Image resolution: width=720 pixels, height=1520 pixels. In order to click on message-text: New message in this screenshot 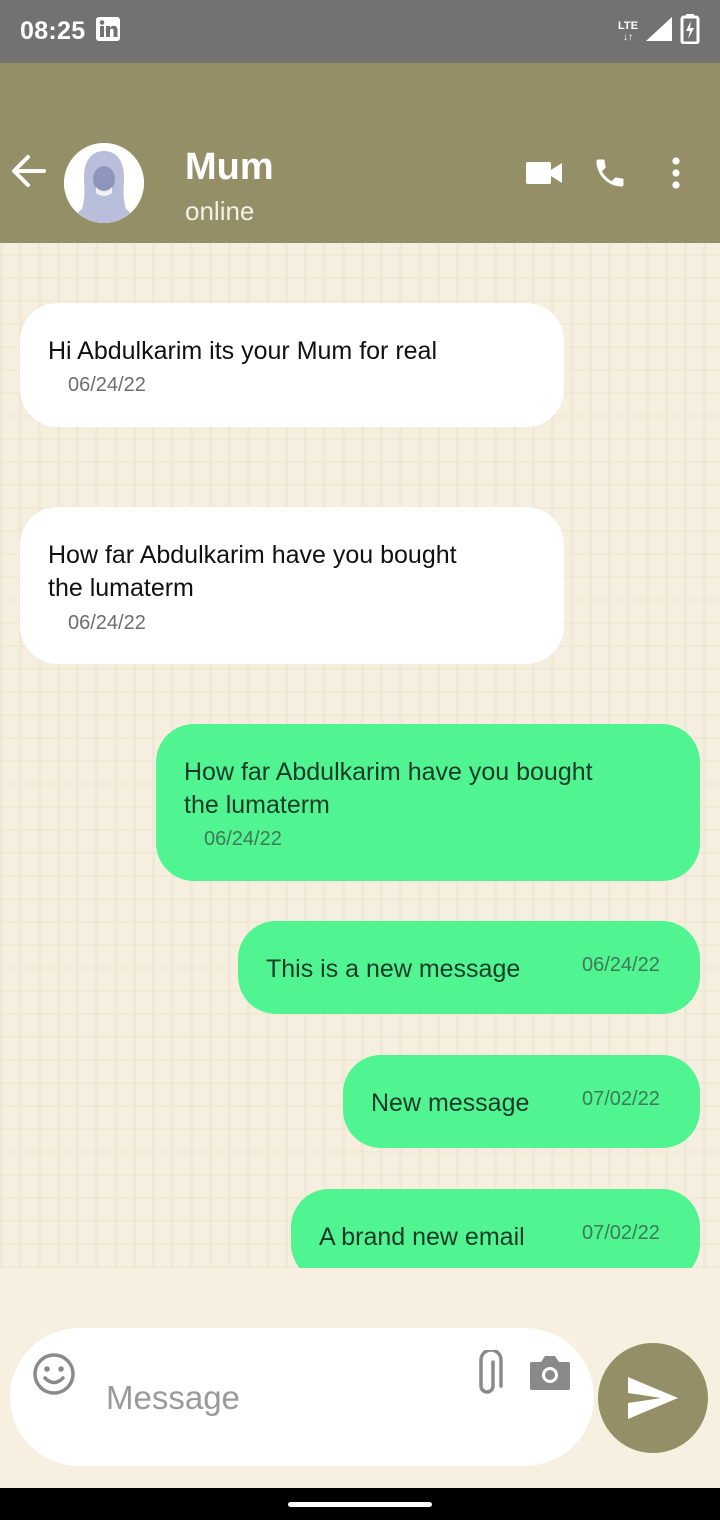, I will do `click(450, 1103)`.